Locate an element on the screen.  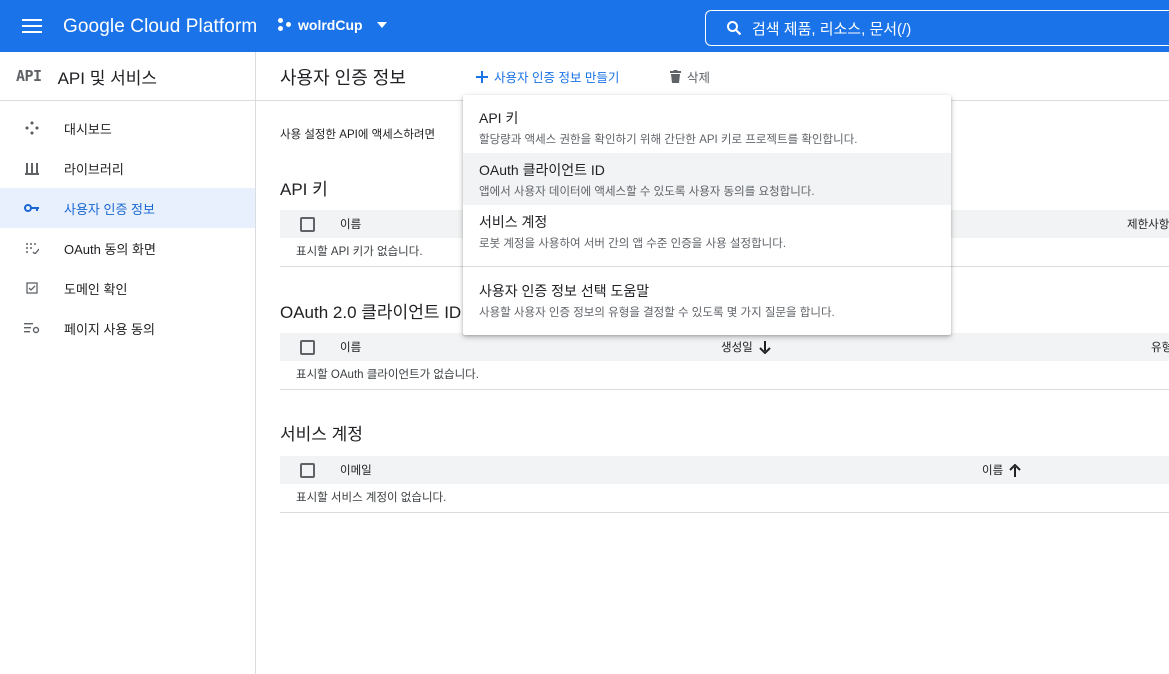
project-name: wolrdCup is located at coordinates (330, 25).